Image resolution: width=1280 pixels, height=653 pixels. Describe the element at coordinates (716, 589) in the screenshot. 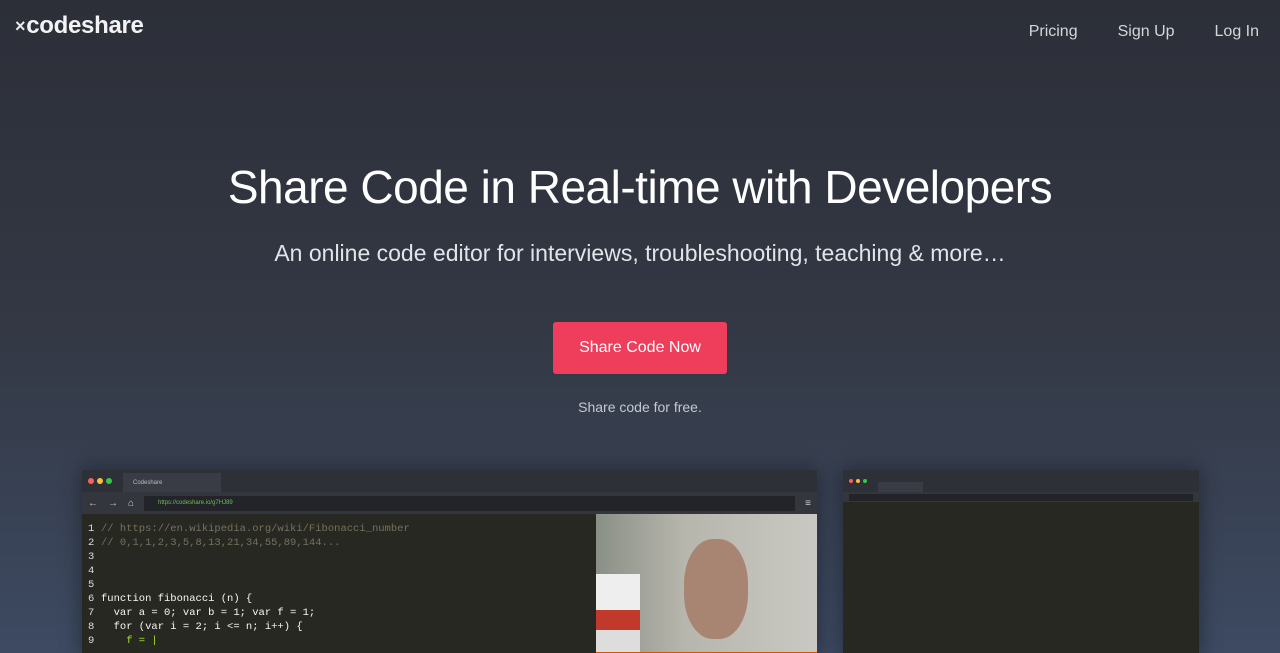

I see `person-face` at that location.